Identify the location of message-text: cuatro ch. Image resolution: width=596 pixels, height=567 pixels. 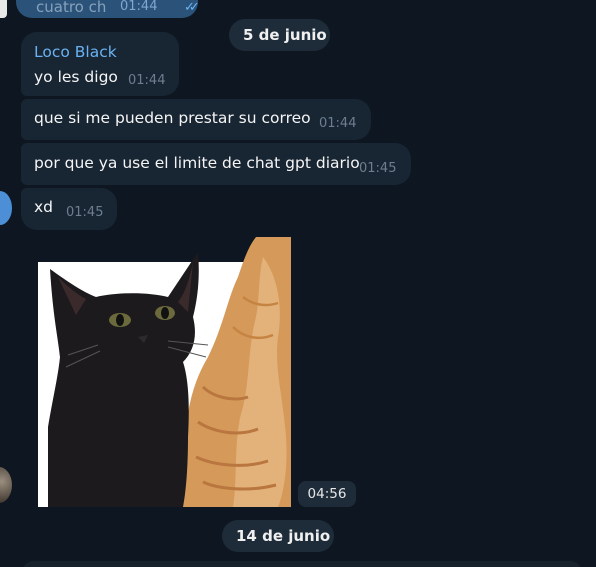
(71, 8).